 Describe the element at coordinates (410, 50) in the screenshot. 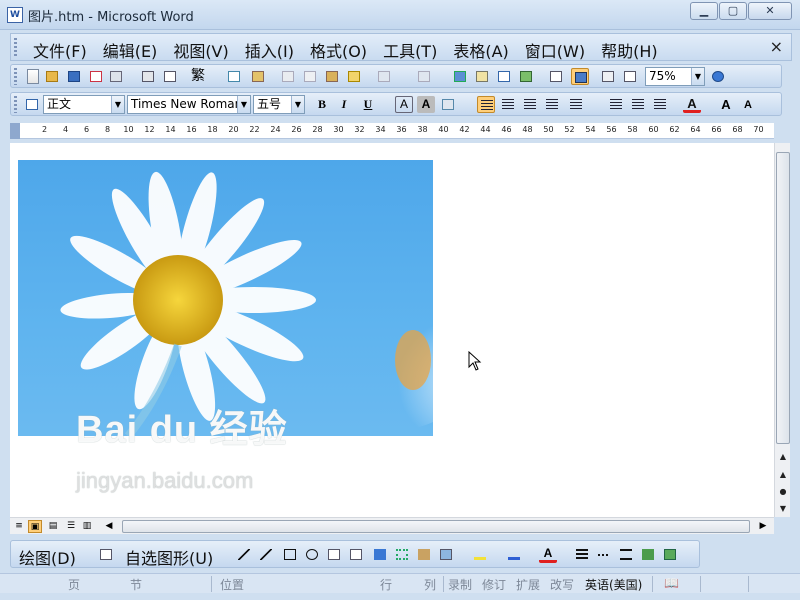

I see `menu-tools: 工具(T)` at that location.